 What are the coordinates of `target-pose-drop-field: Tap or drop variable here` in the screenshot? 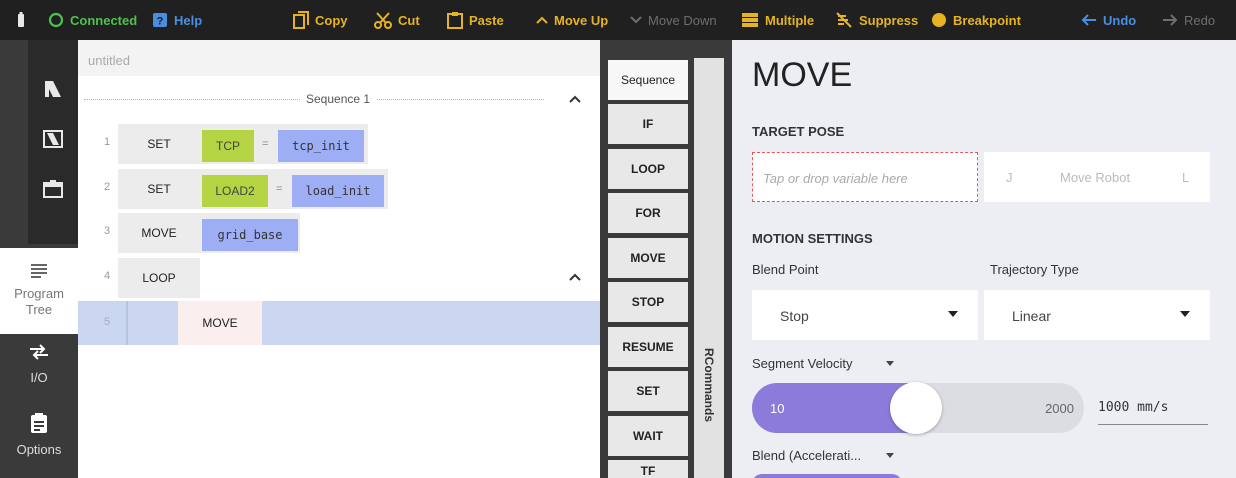 It's located at (865, 177).